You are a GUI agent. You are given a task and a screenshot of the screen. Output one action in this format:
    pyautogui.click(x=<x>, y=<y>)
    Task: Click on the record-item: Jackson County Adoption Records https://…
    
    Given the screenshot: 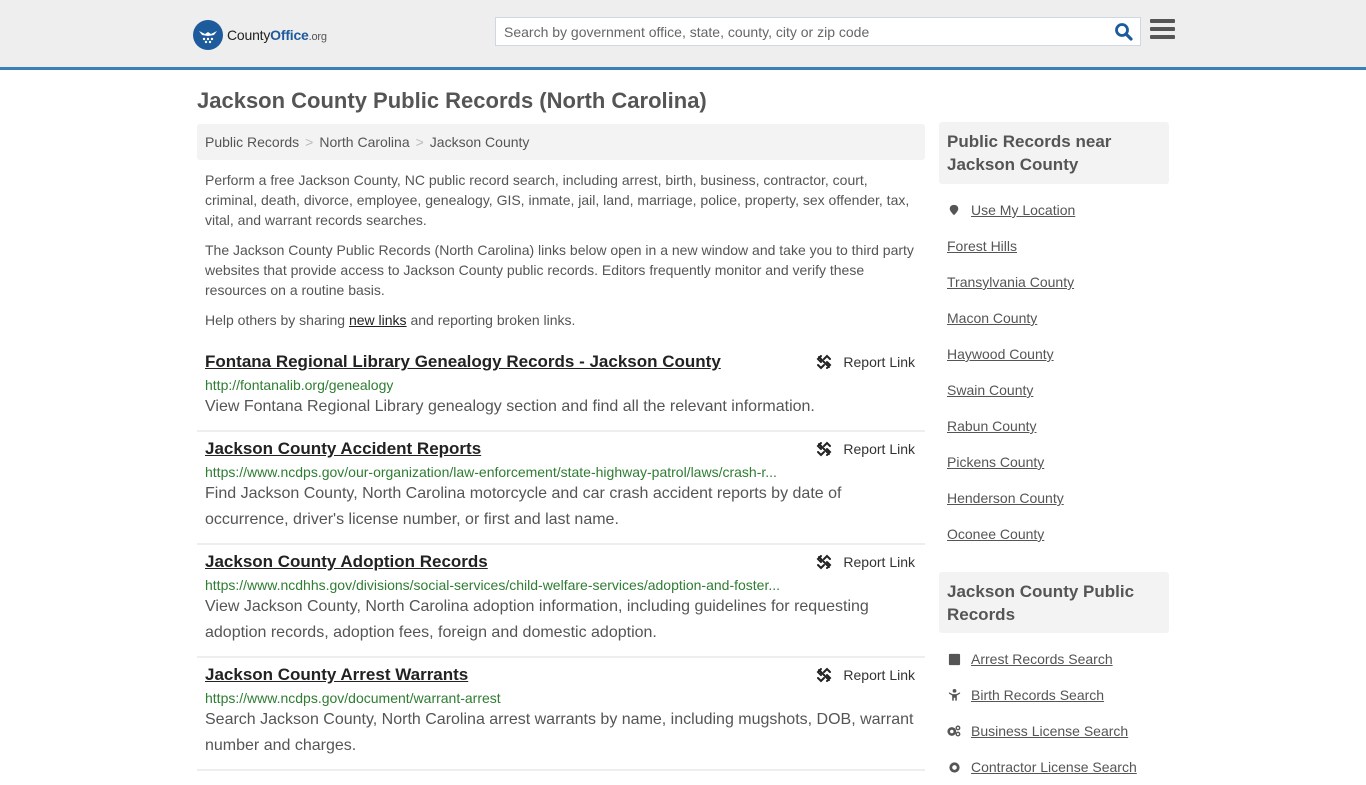 What is the action you would take?
    pyautogui.click(x=561, y=601)
    